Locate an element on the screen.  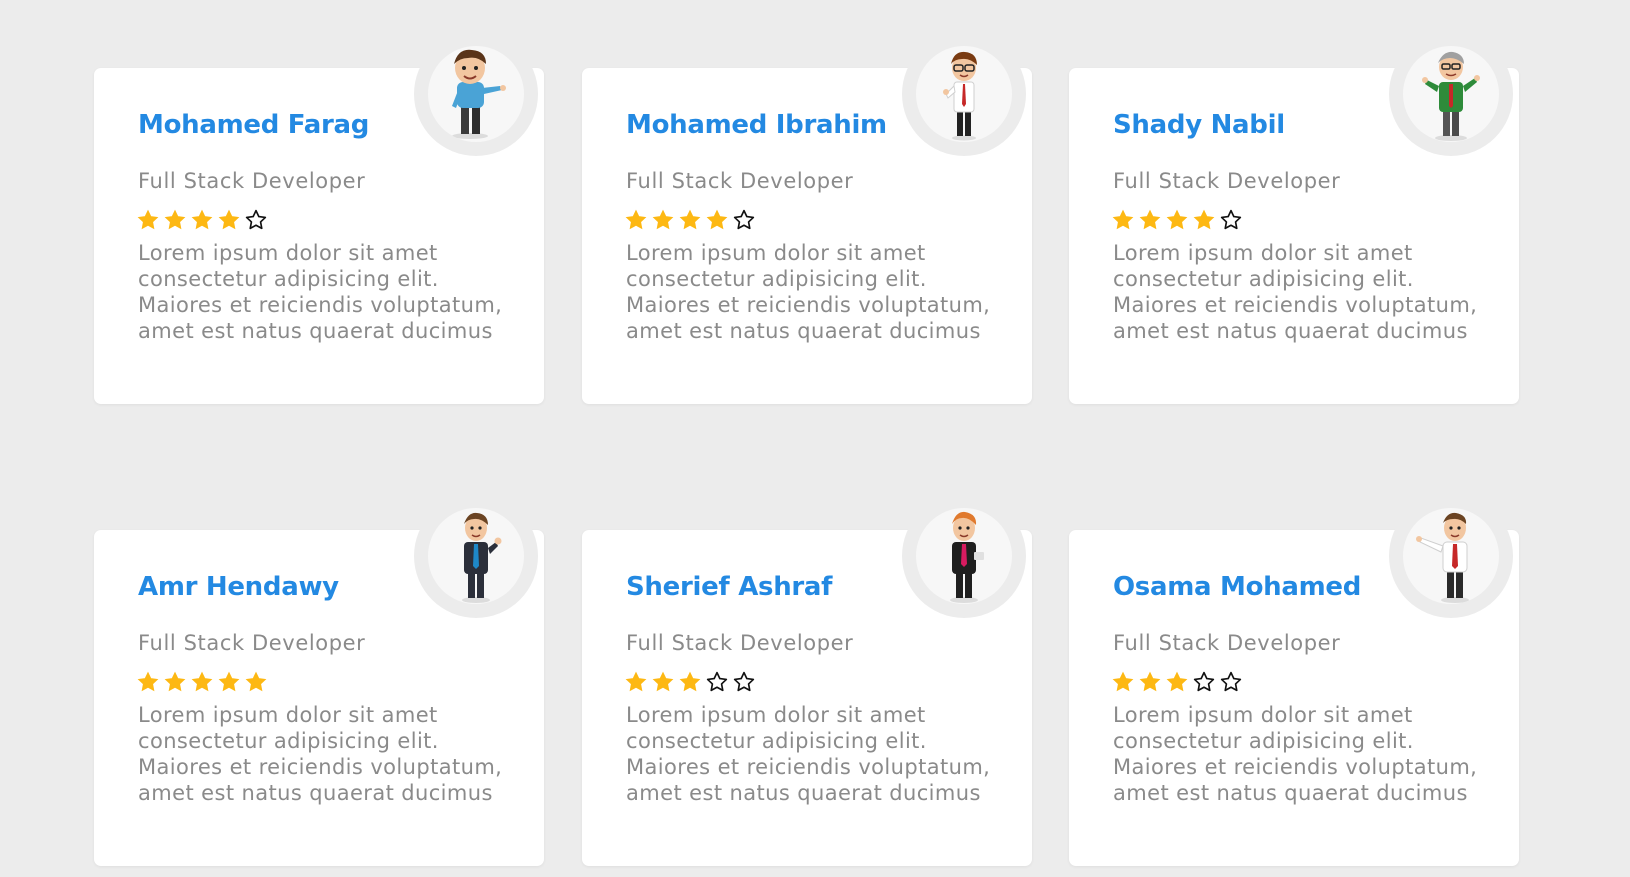
cartoon-man-redhead-suit-icon is located at coordinates (967, 557).